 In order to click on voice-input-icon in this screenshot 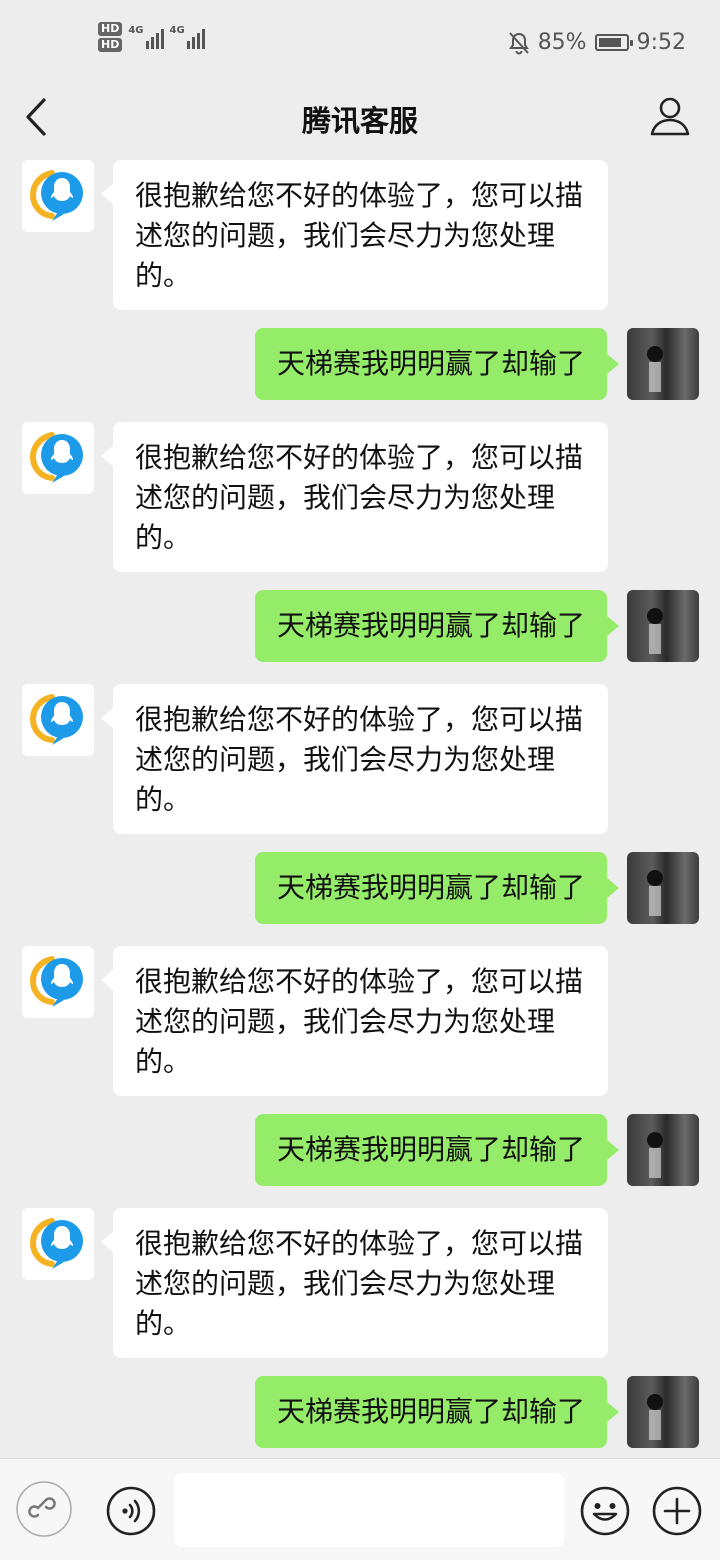, I will do `click(131, 1511)`.